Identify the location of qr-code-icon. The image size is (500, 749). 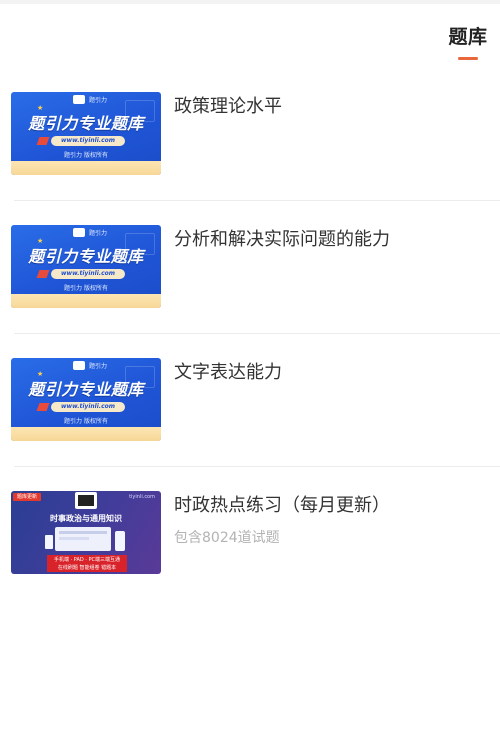
(86, 500).